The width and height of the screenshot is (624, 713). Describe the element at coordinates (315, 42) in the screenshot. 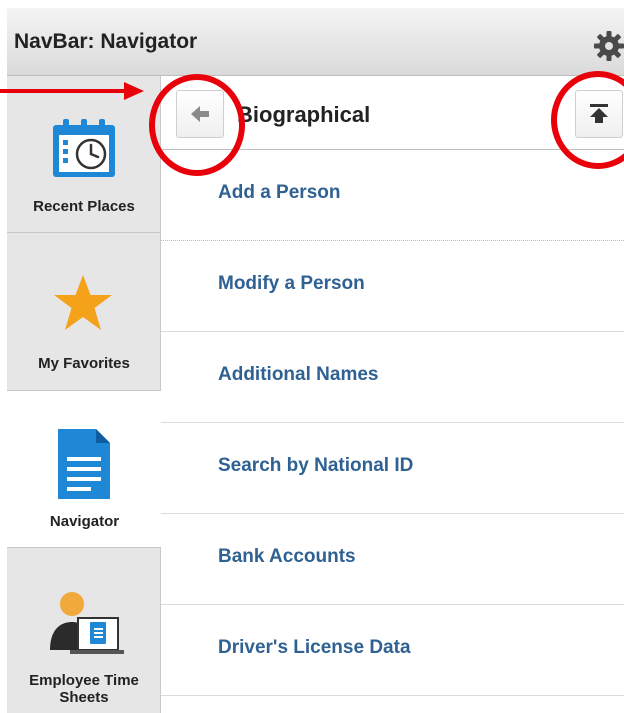

I see `navbar-header: NavBar: Navigator` at that location.